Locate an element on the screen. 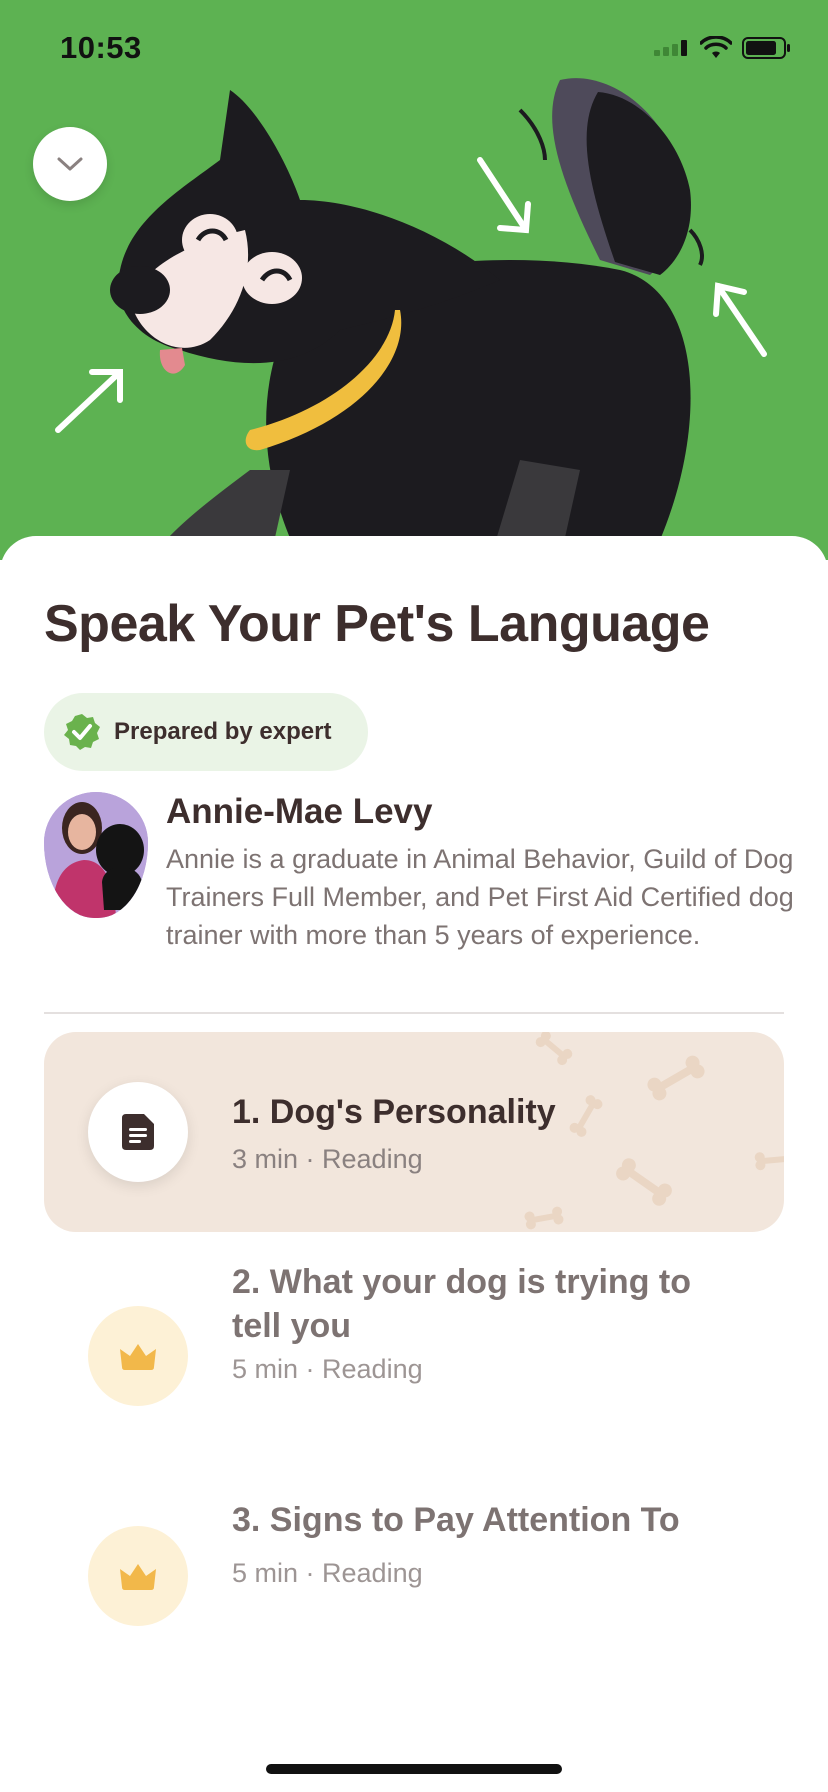 The image size is (828, 1792). document-icon is located at coordinates (138, 1132).